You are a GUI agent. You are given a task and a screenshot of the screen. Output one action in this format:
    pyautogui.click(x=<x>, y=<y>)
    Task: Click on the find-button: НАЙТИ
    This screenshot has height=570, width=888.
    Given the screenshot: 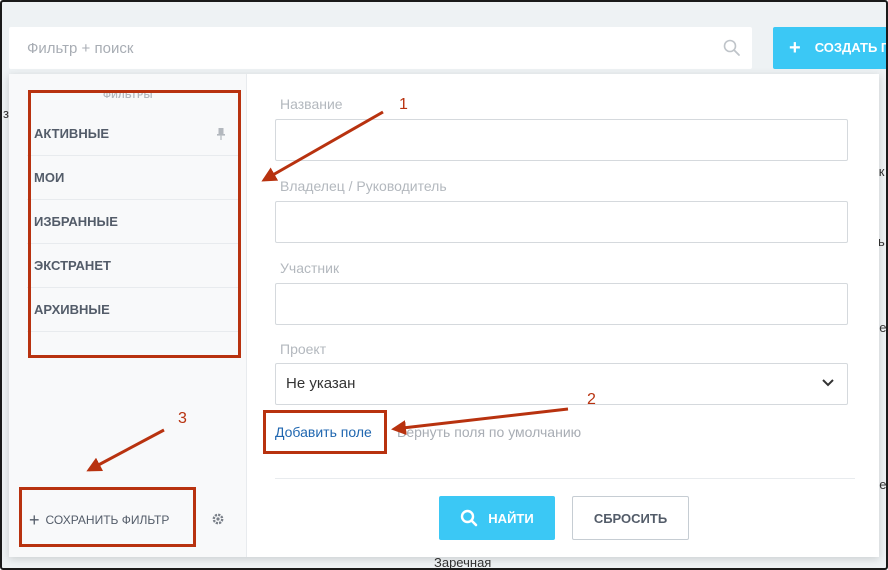 What is the action you would take?
    pyautogui.click(x=497, y=518)
    